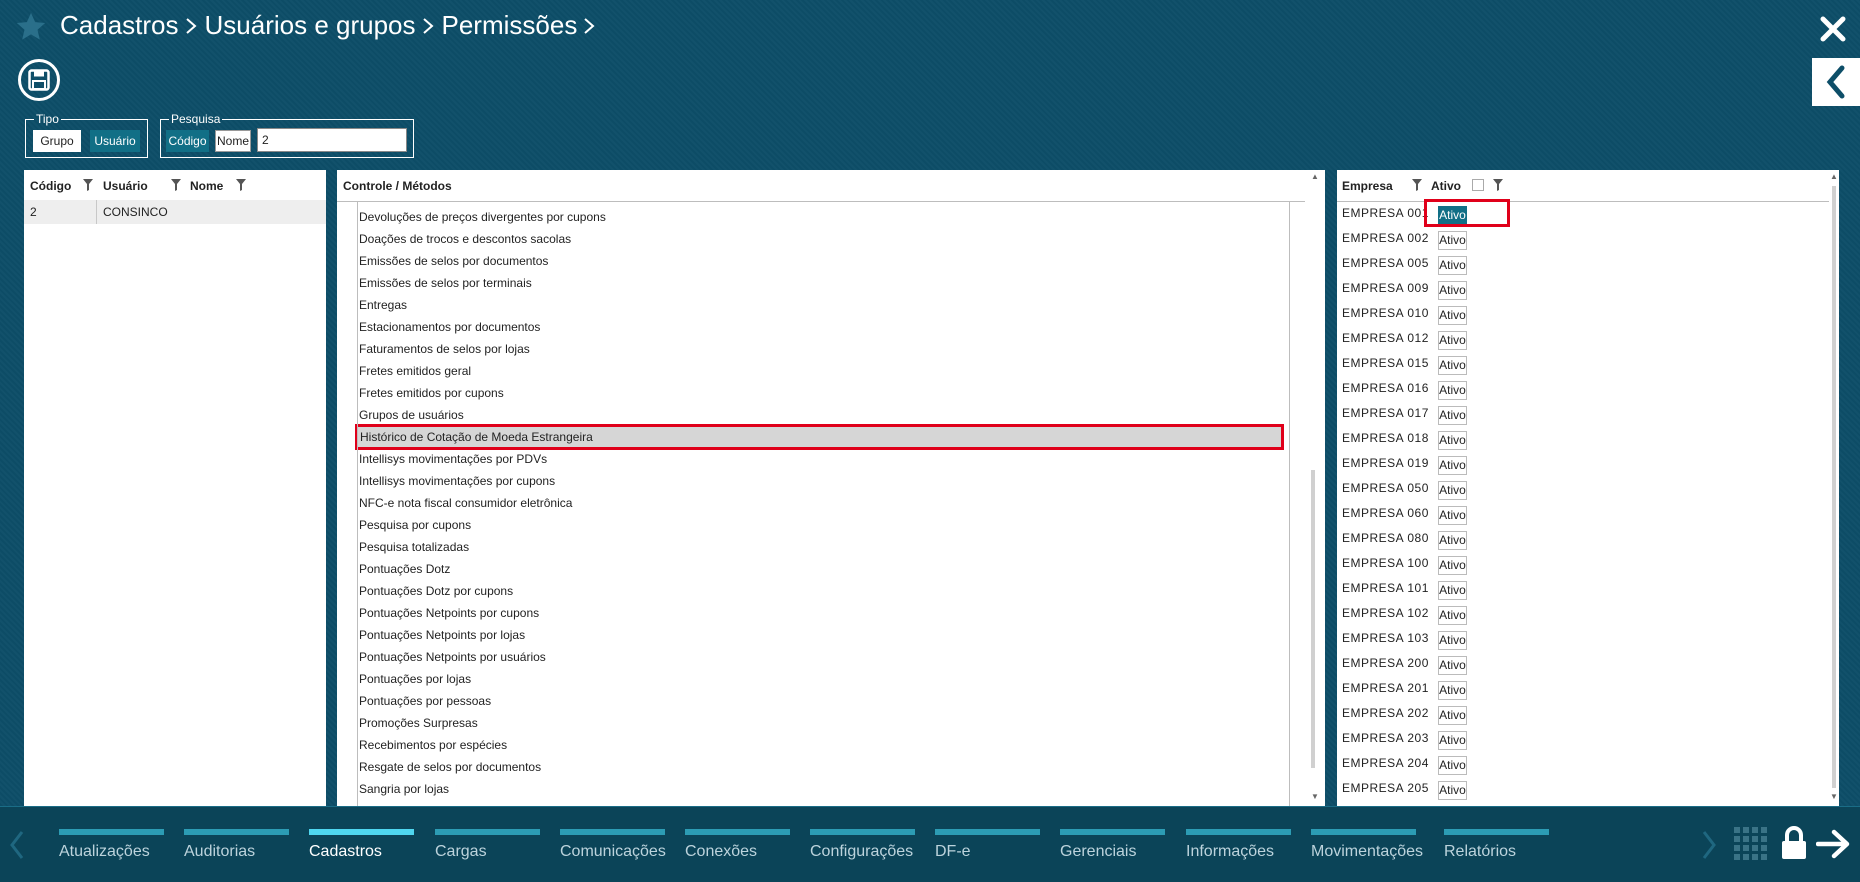 The image size is (1860, 882). What do you see at coordinates (1289, 504) in the screenshot?
I see `methods-right-border` at bounding box center [1289, 504].